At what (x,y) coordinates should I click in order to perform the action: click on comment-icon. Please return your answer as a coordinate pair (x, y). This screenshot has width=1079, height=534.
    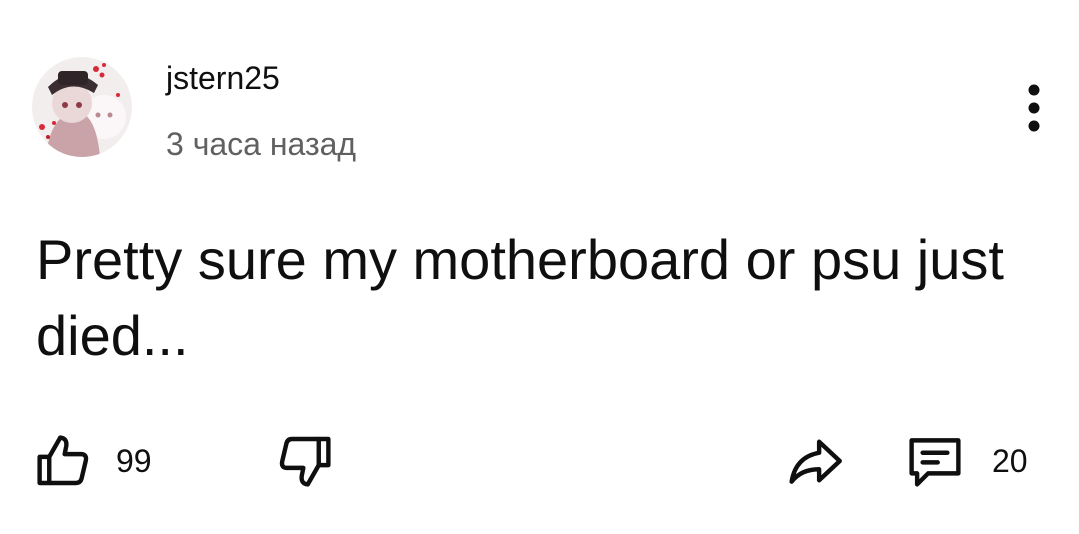
    Looking at the image, I should click on (935, 462).